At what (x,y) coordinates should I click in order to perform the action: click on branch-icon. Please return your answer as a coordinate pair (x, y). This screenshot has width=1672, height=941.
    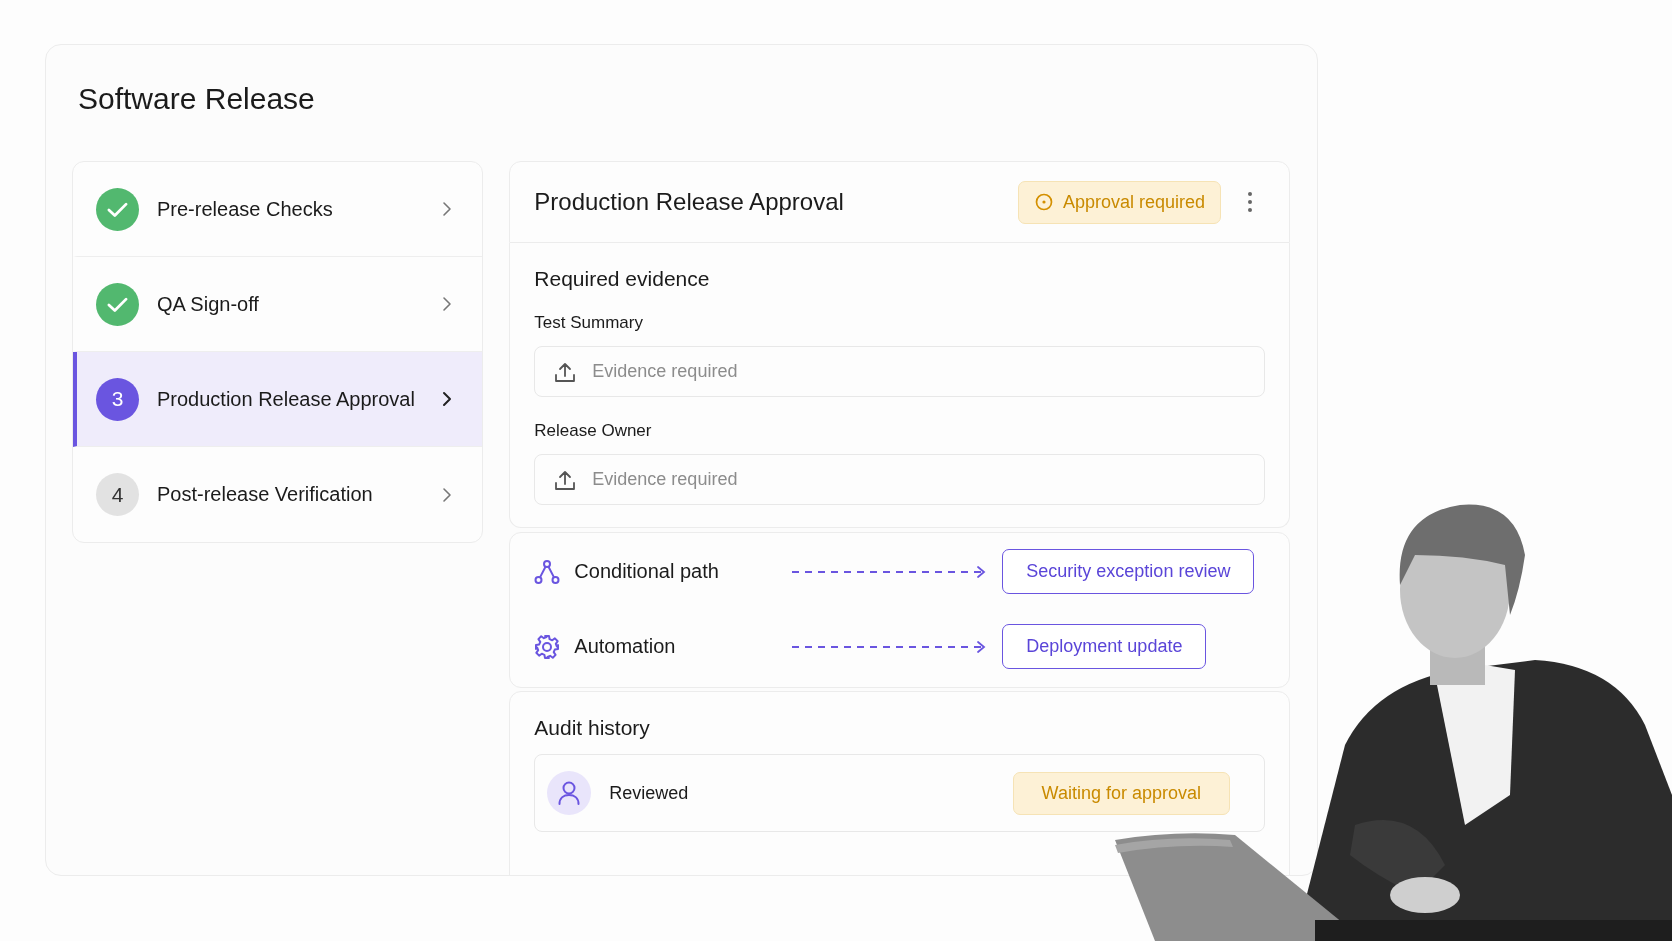
    Looking at the image, I should click on (547, 571).